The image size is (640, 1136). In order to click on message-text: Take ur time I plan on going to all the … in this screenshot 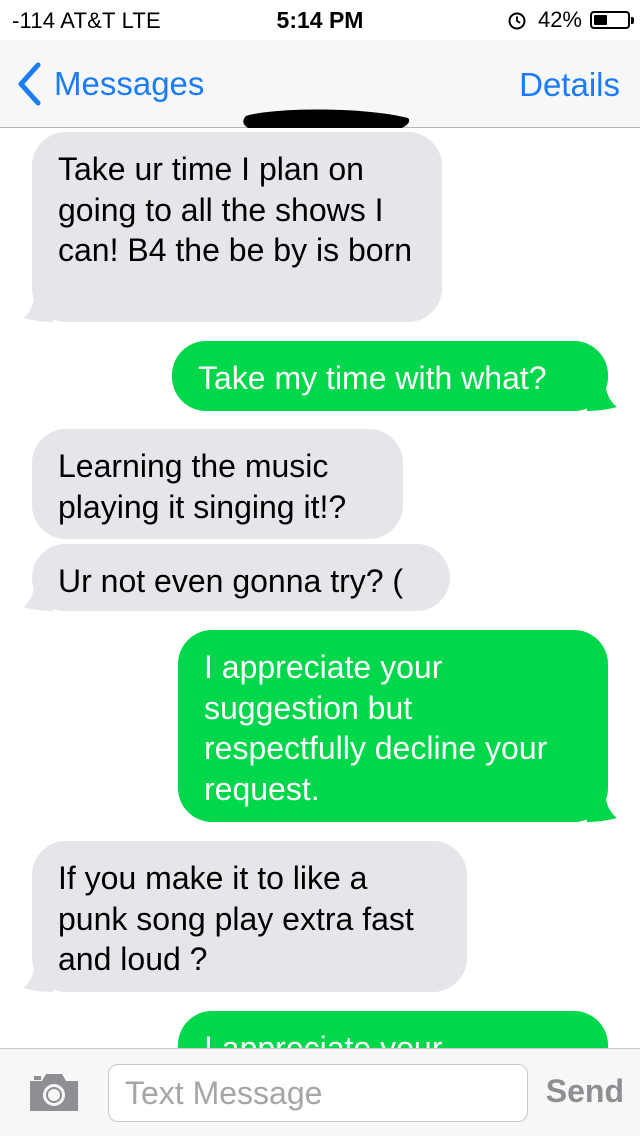, I will do `click(235, 209)`.